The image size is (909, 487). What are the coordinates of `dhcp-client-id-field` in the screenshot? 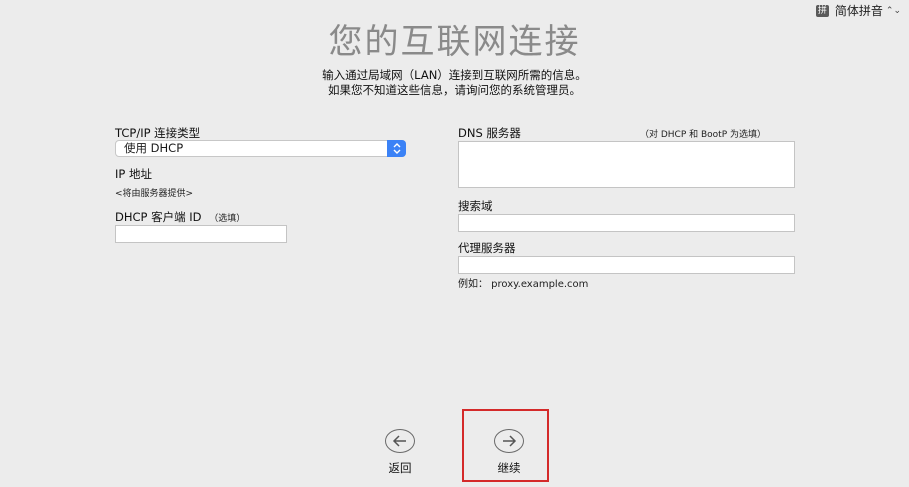 It's located at (201, 234).